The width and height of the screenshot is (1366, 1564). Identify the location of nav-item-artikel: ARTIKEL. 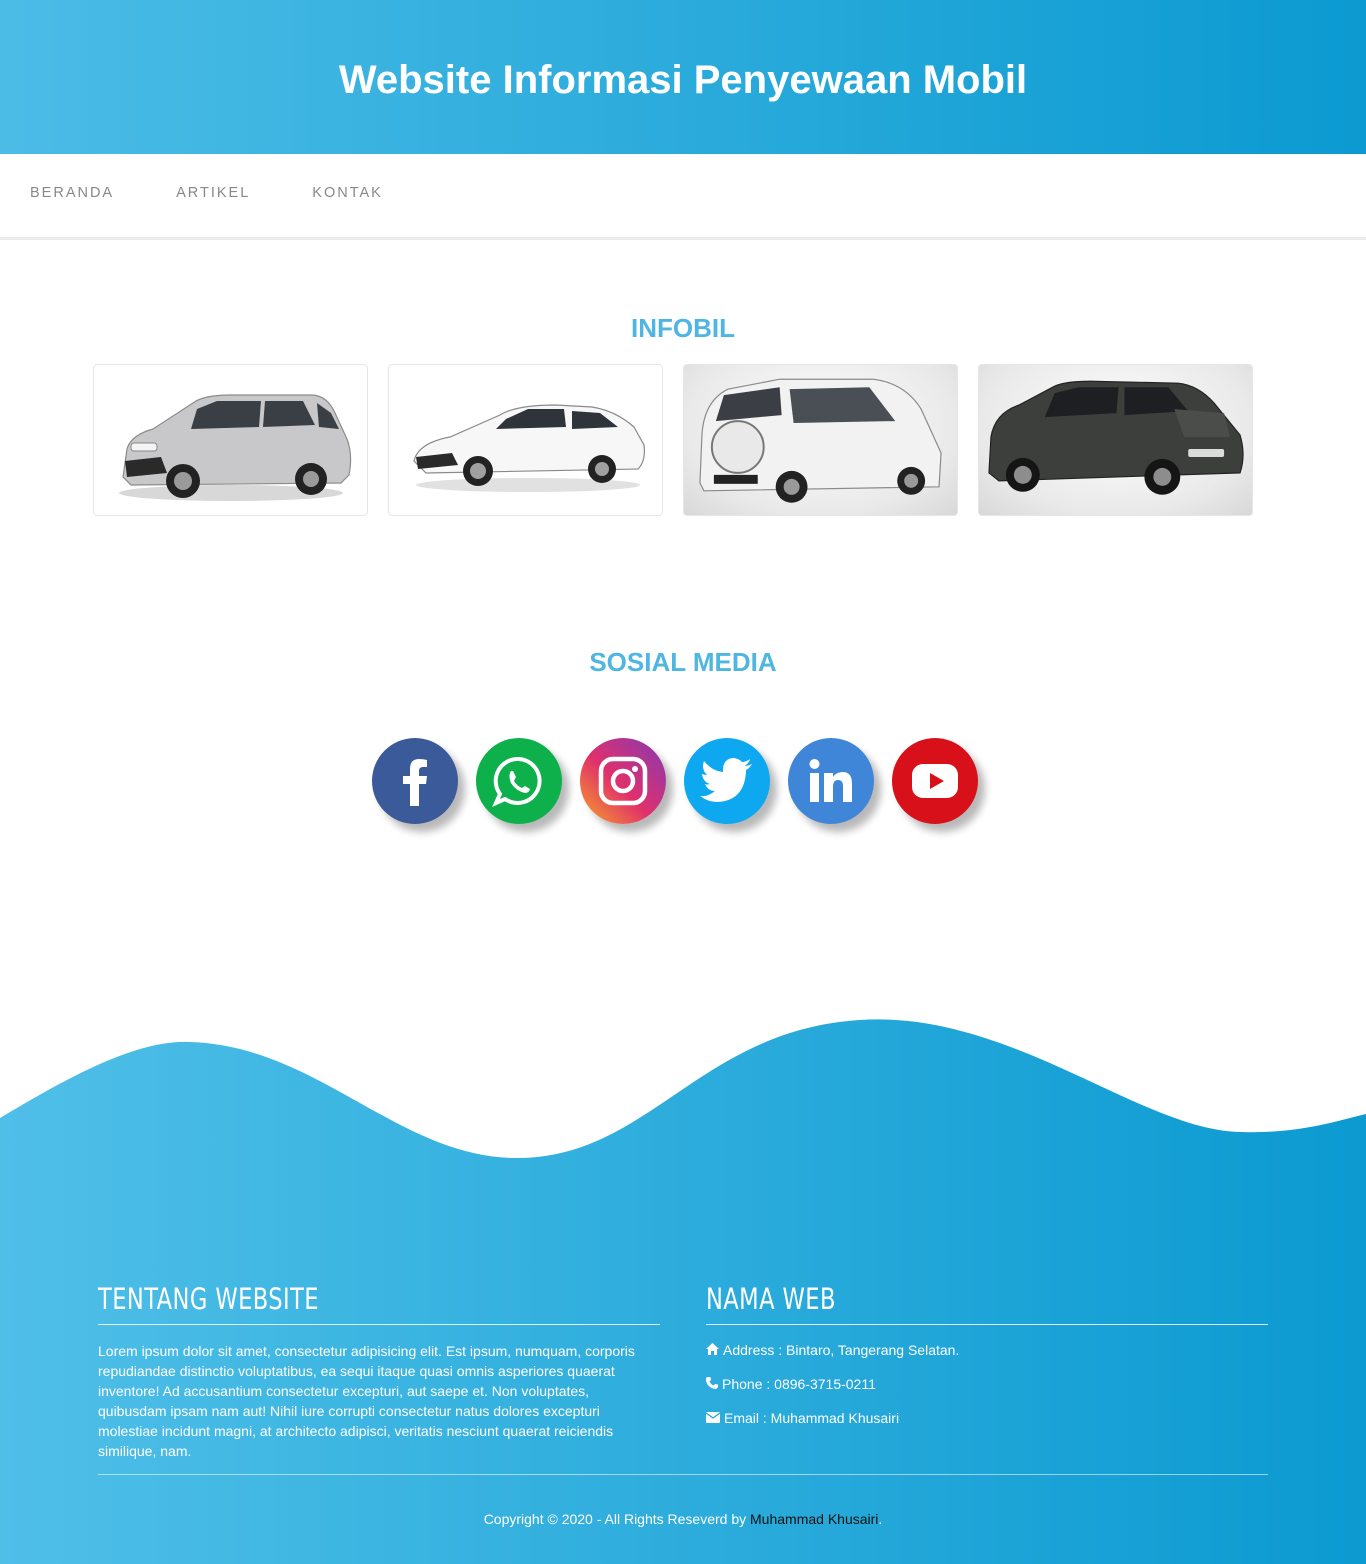
(213, 193).